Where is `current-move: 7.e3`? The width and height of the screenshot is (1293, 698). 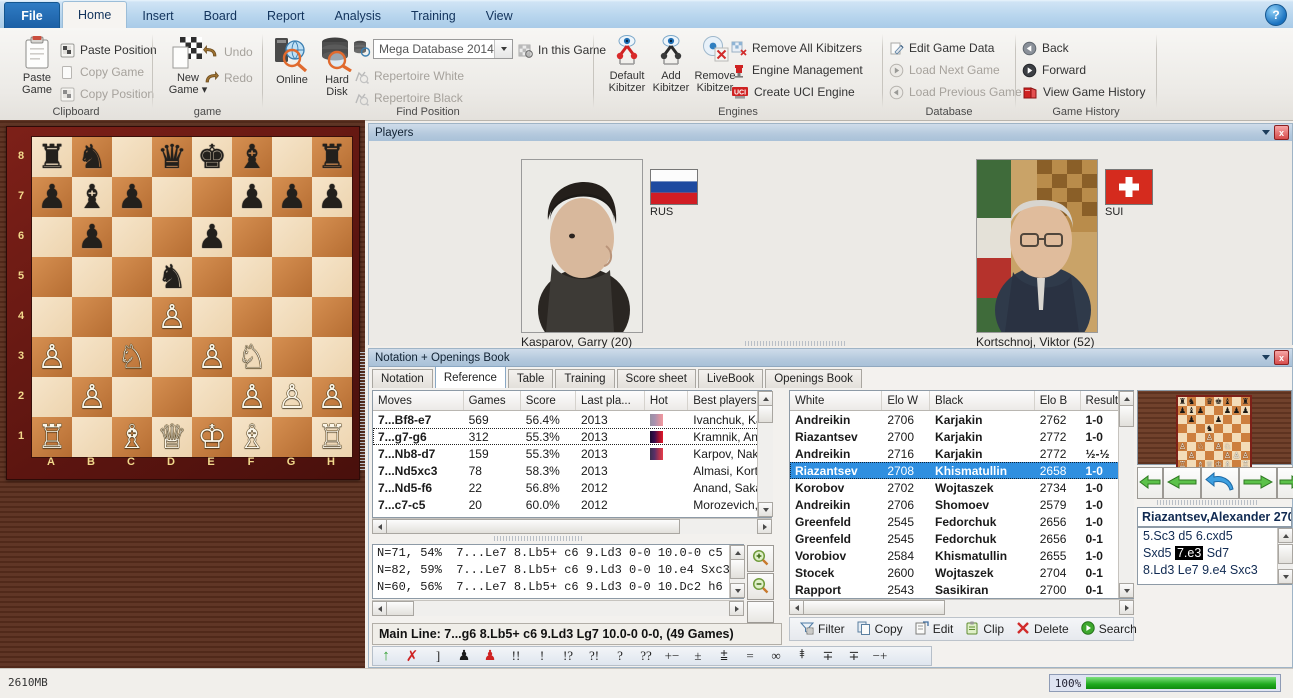
current-move: 7.e3 is located at coordinates (1189, 553).